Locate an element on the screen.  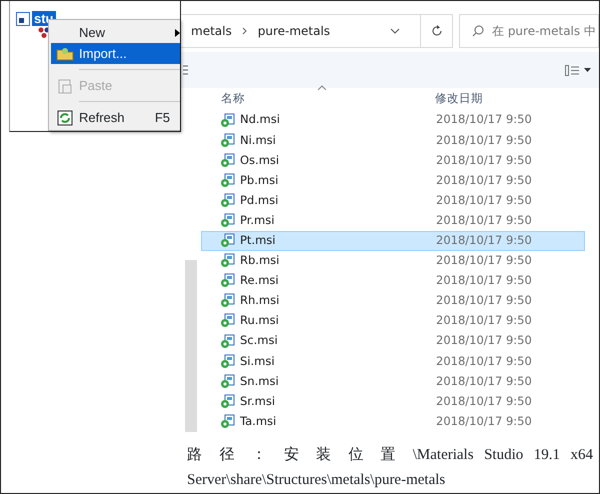
file-name: Rb.msi is located at coordinates (260, 261).